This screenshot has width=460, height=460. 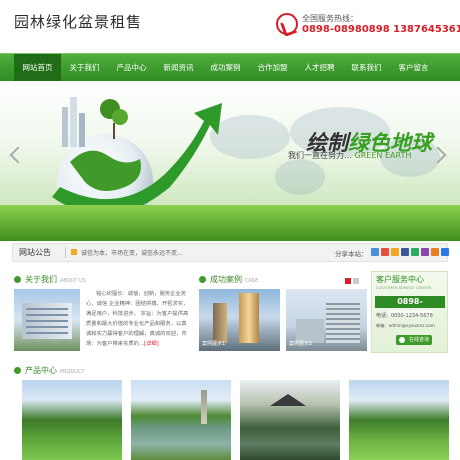 What do you see at coordinates (239, 320) in the screenshot?
I see `case-card: 案例展示1` at bounding box center [239, 320].